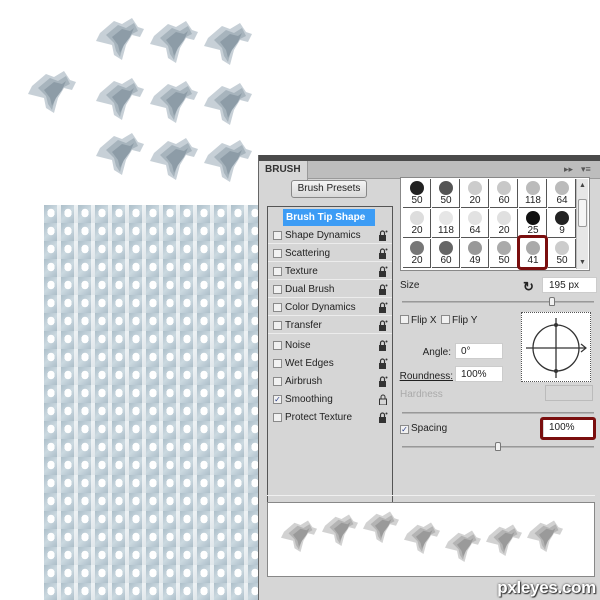  Describe the element at coordinates (504, 200) in the screenshot. I see `brush-tip-size: 60` at that location.